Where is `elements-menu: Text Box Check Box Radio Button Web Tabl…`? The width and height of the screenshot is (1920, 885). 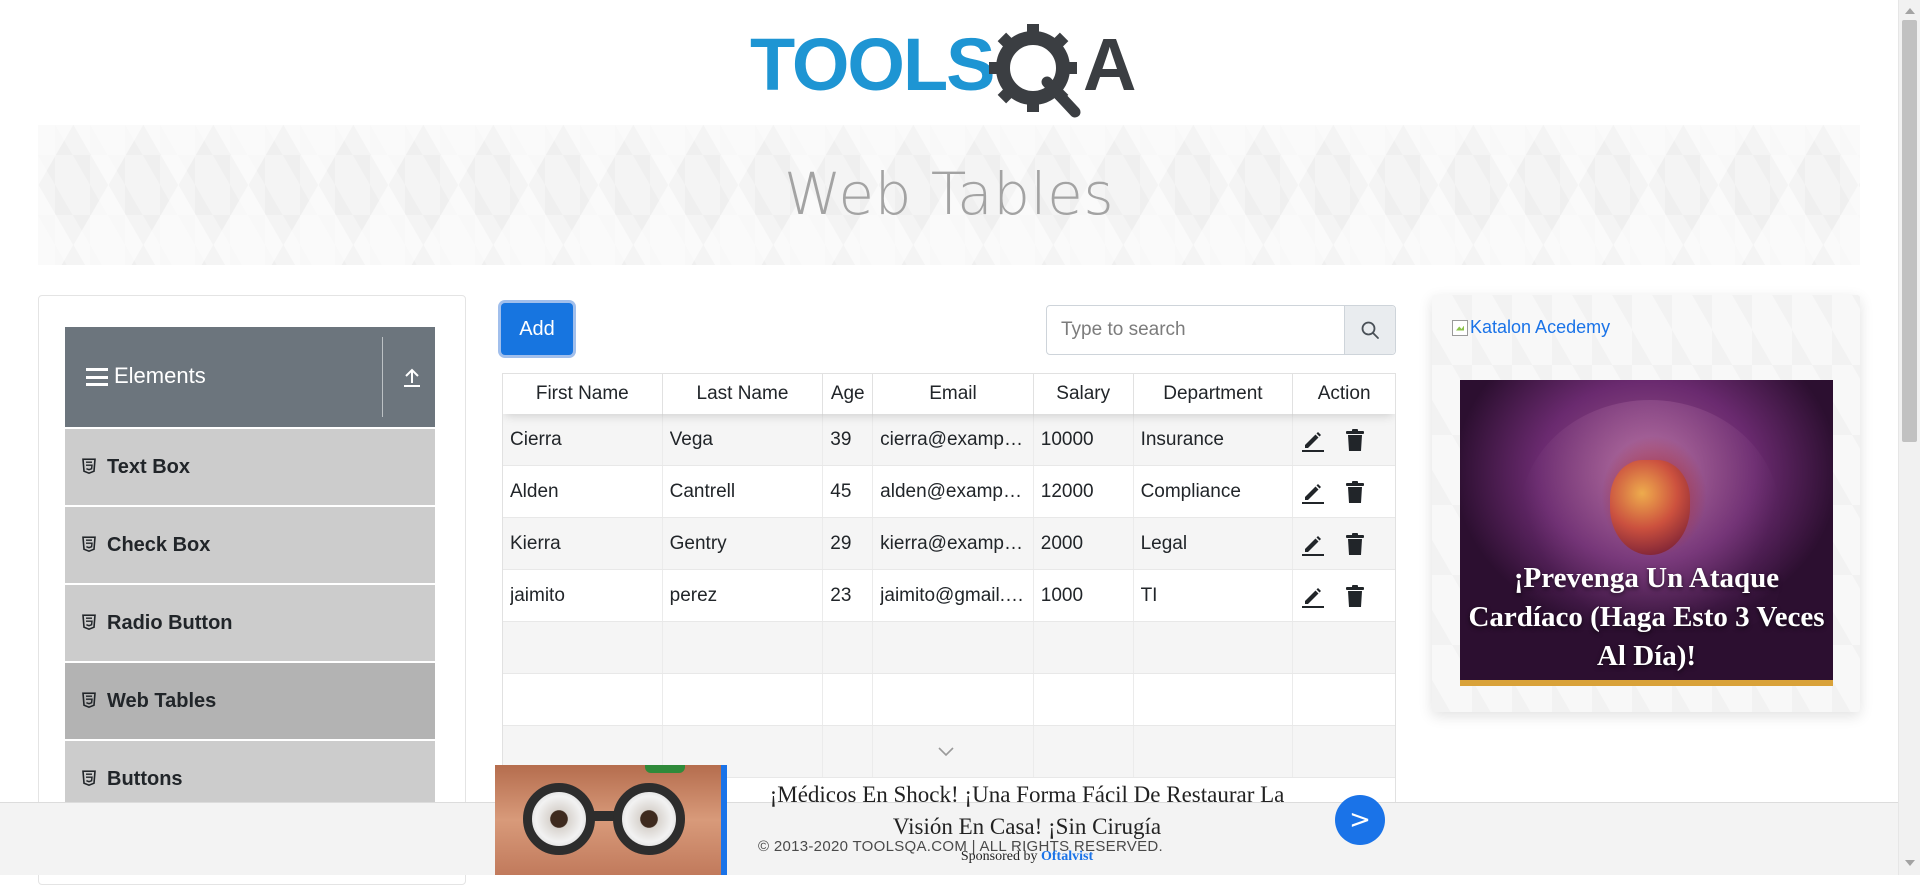
elements-menu: Text Box Check Box Radio Button Web Tabl… is located at coordinates (250, 622).